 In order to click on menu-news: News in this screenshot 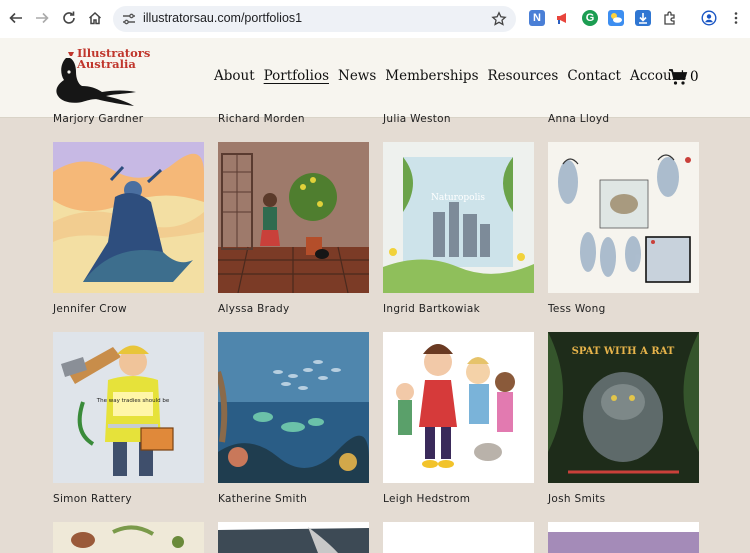, I will do `click(357, 76)`.